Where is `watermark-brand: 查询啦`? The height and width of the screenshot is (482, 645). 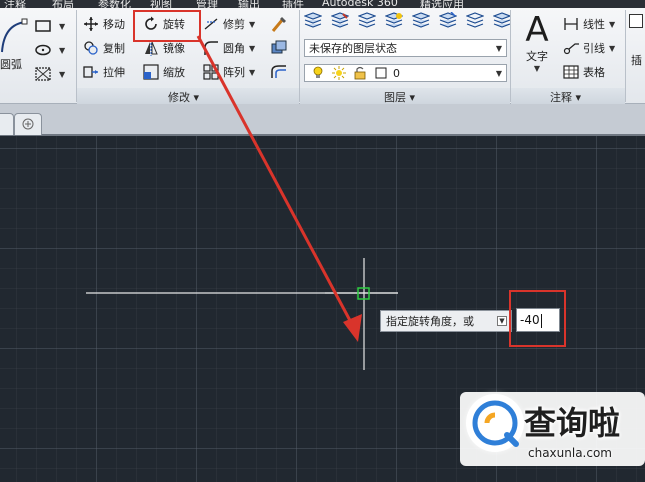
watermark-brand: 查询啦 is located at coordinates (572, 423).